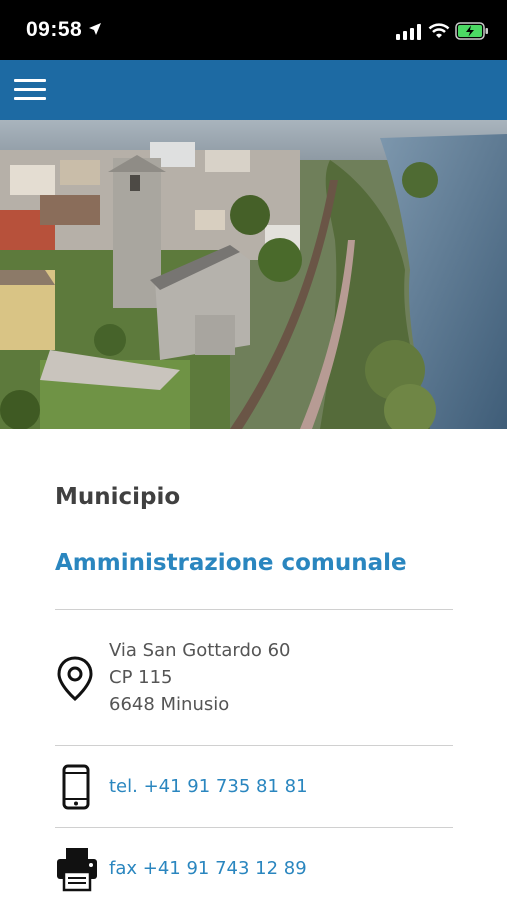  I want to click on hamburger-menu-icon, so click(30, 90).